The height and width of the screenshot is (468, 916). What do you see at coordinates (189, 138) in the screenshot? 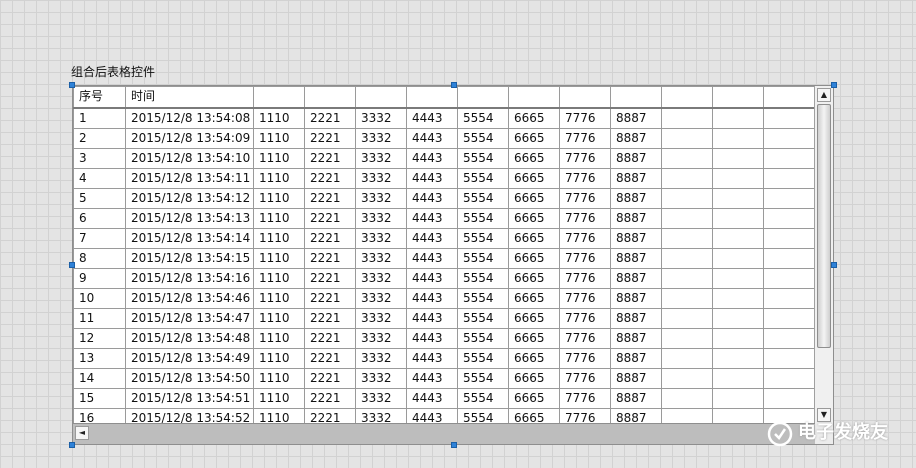
I see `table-cell: 2015/12/8 13:54:09` at bounding box center [189, 138].